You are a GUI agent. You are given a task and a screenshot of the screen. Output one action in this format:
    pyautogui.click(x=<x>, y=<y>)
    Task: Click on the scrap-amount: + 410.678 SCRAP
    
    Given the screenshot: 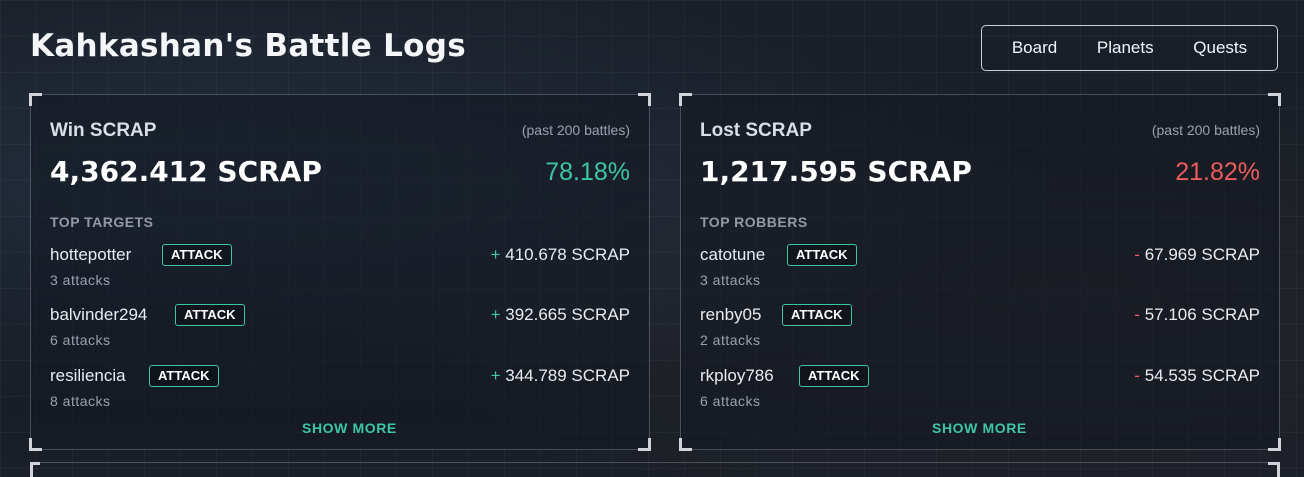 What is the action you would take?
    pyautogui.click(x=560, y=255)
    